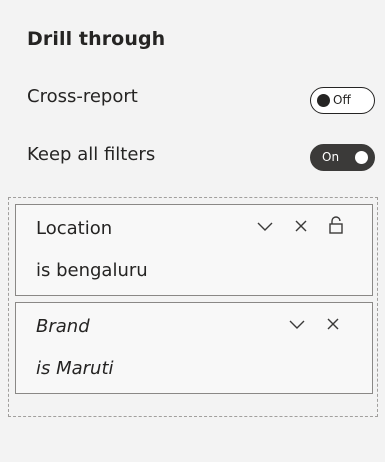 The width and height of the screenshot is (385, 462). Describe the element at coordinates (63, 326) in the screenshot. I see `filter-field-name: Brand` at that location.